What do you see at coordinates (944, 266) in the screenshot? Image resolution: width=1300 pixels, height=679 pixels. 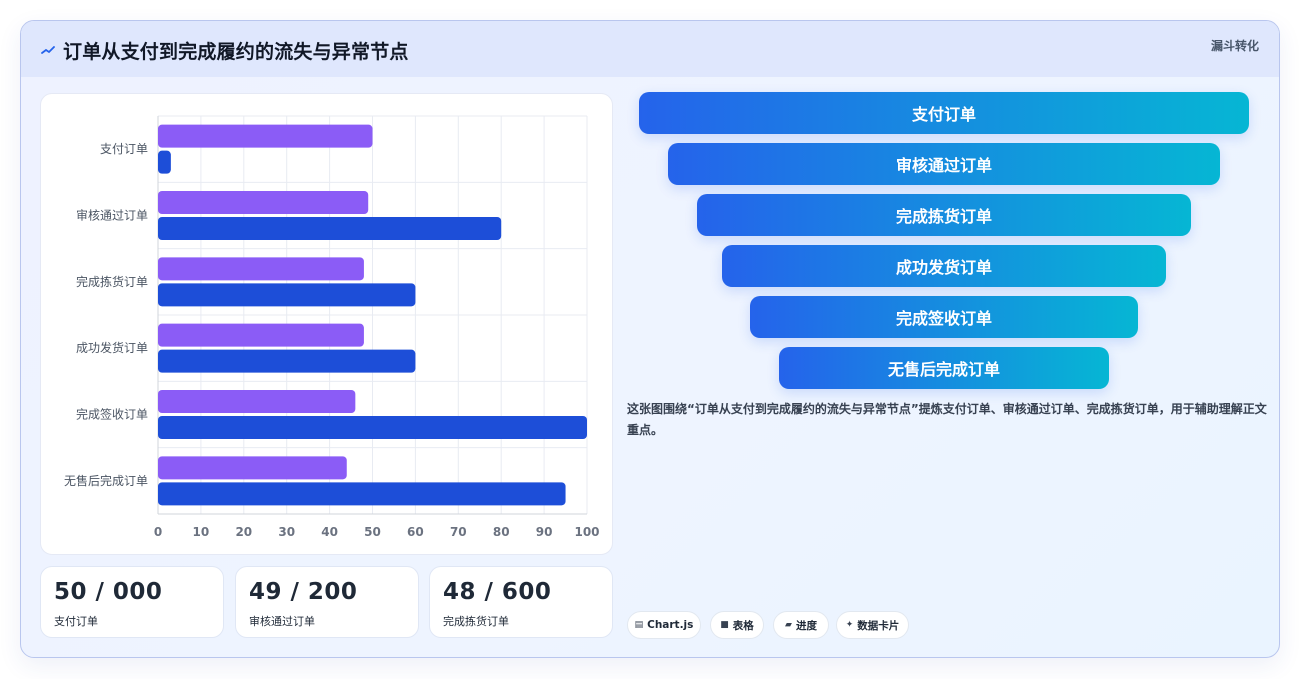 I see `funnel-step: 成功发货订单` at bounding box center [944, 266].